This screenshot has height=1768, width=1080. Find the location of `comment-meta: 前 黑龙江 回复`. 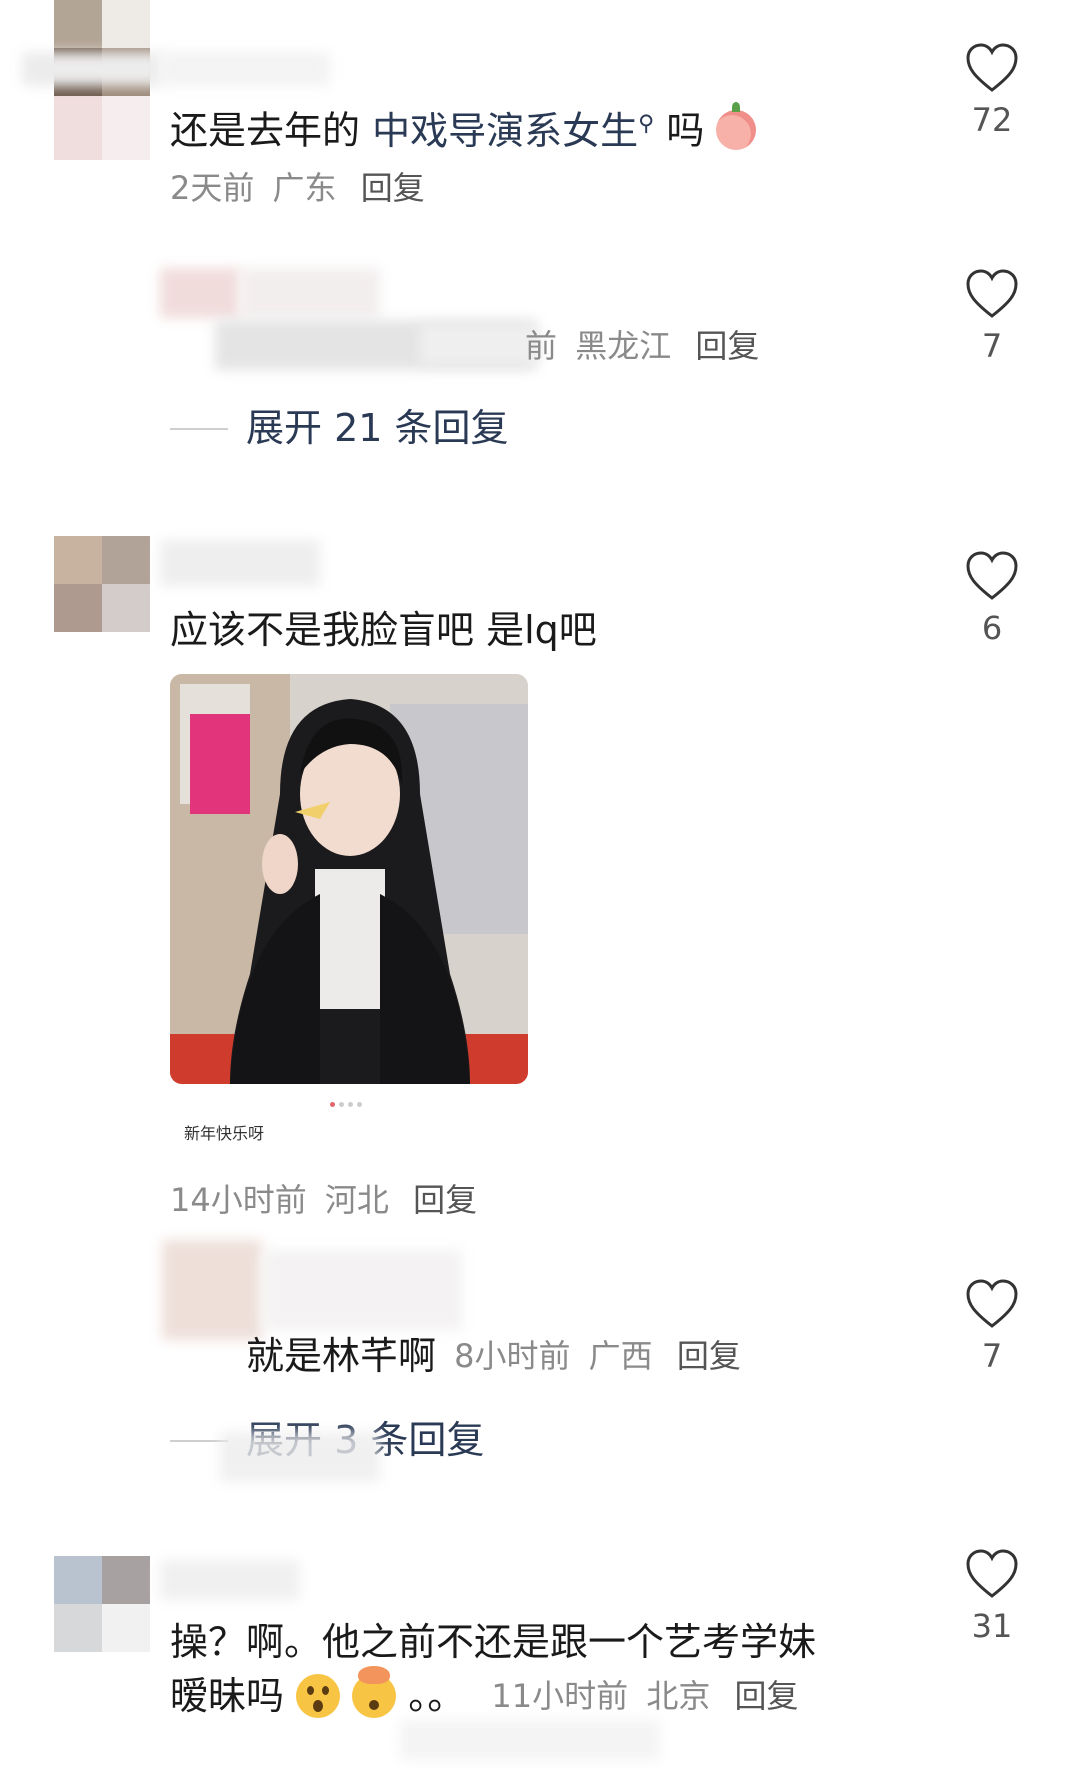

comment-meta: 前 黑龙江 回复 is located at coordinates (642, 346).